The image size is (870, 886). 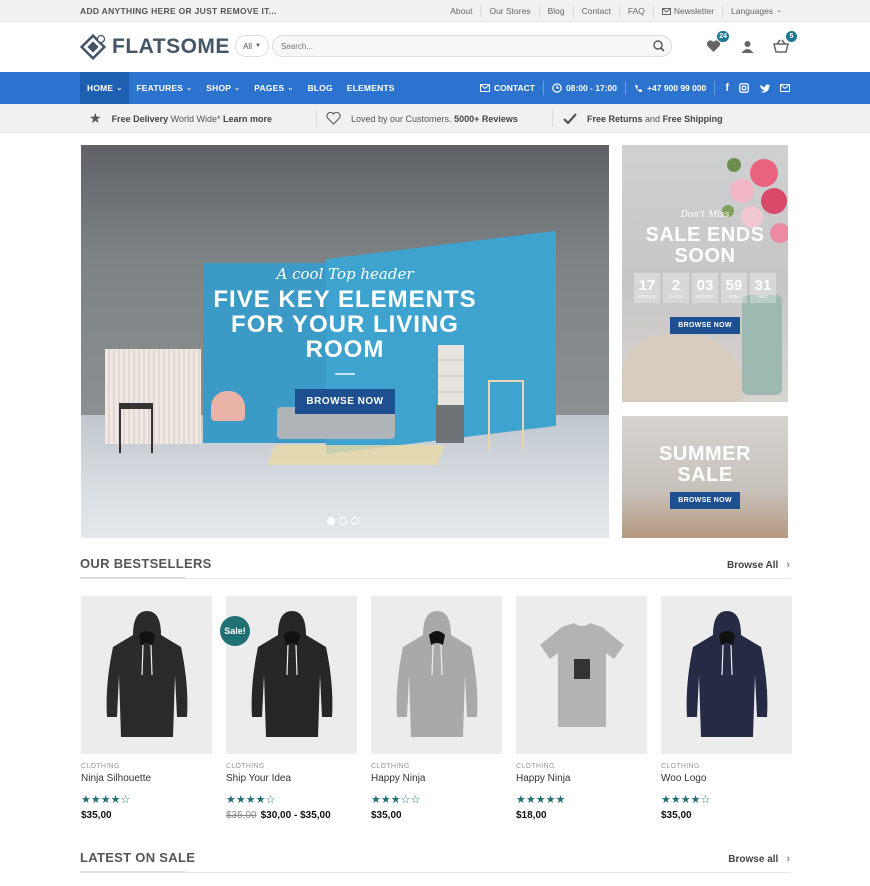 What do you see at coordinates (403, 118) in the screenshot?
I see `usp-reviews-pre: Loved by our Customers.` at bounding box center [403, 118].